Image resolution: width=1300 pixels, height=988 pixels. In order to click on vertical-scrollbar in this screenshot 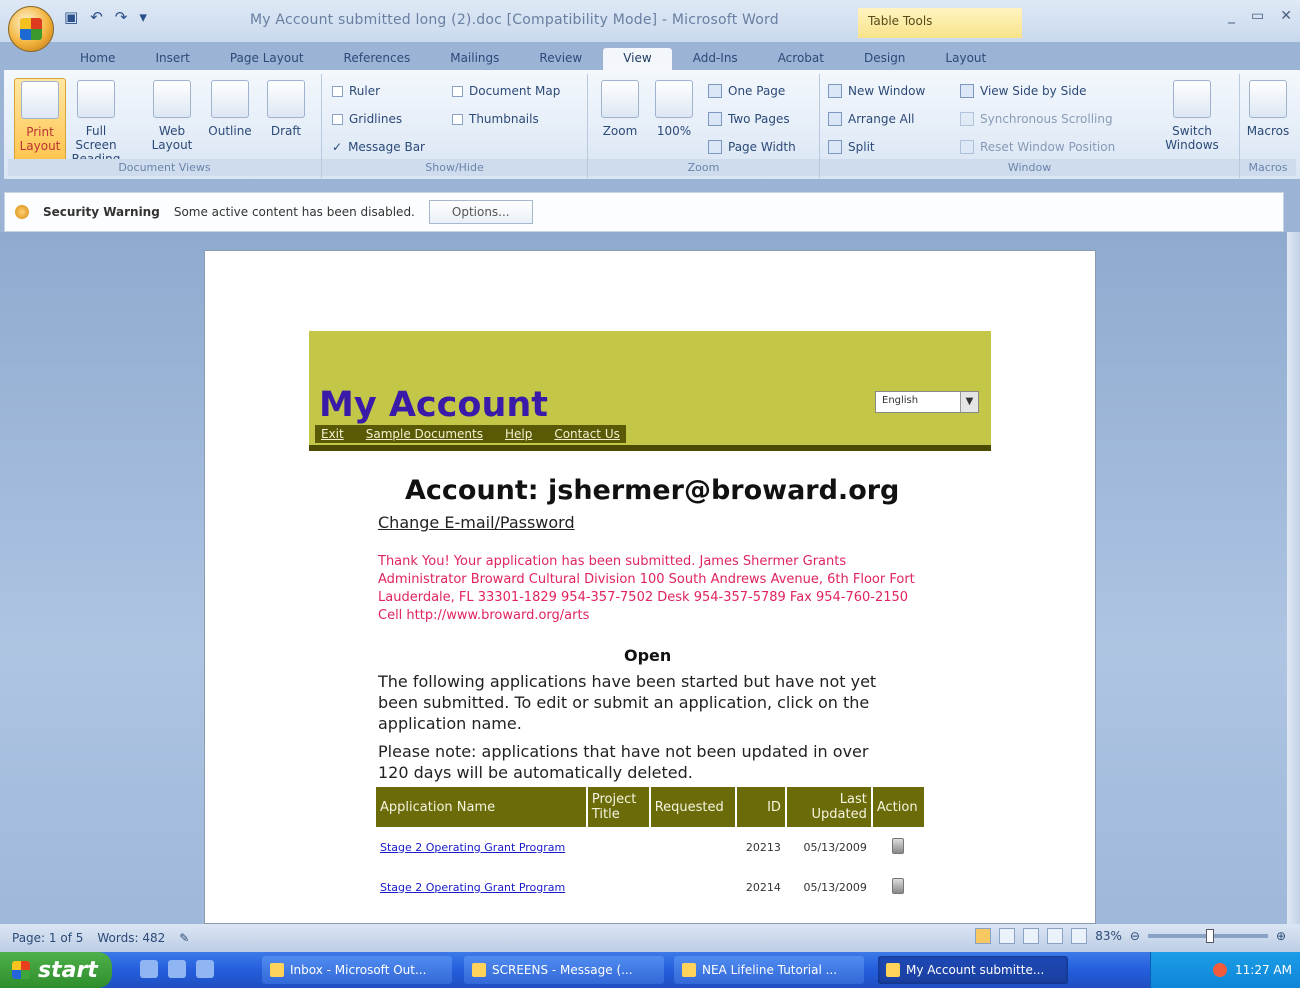, I will do `click(1293, 578)`.